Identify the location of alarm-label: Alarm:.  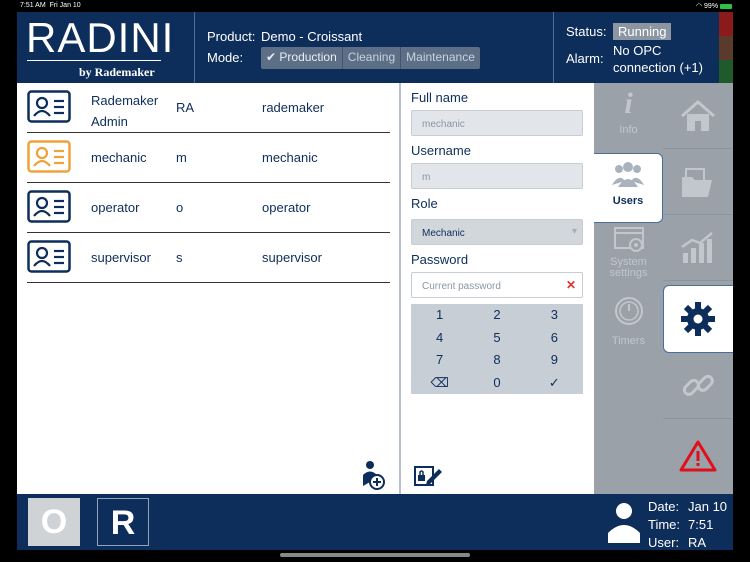
(585, 58).